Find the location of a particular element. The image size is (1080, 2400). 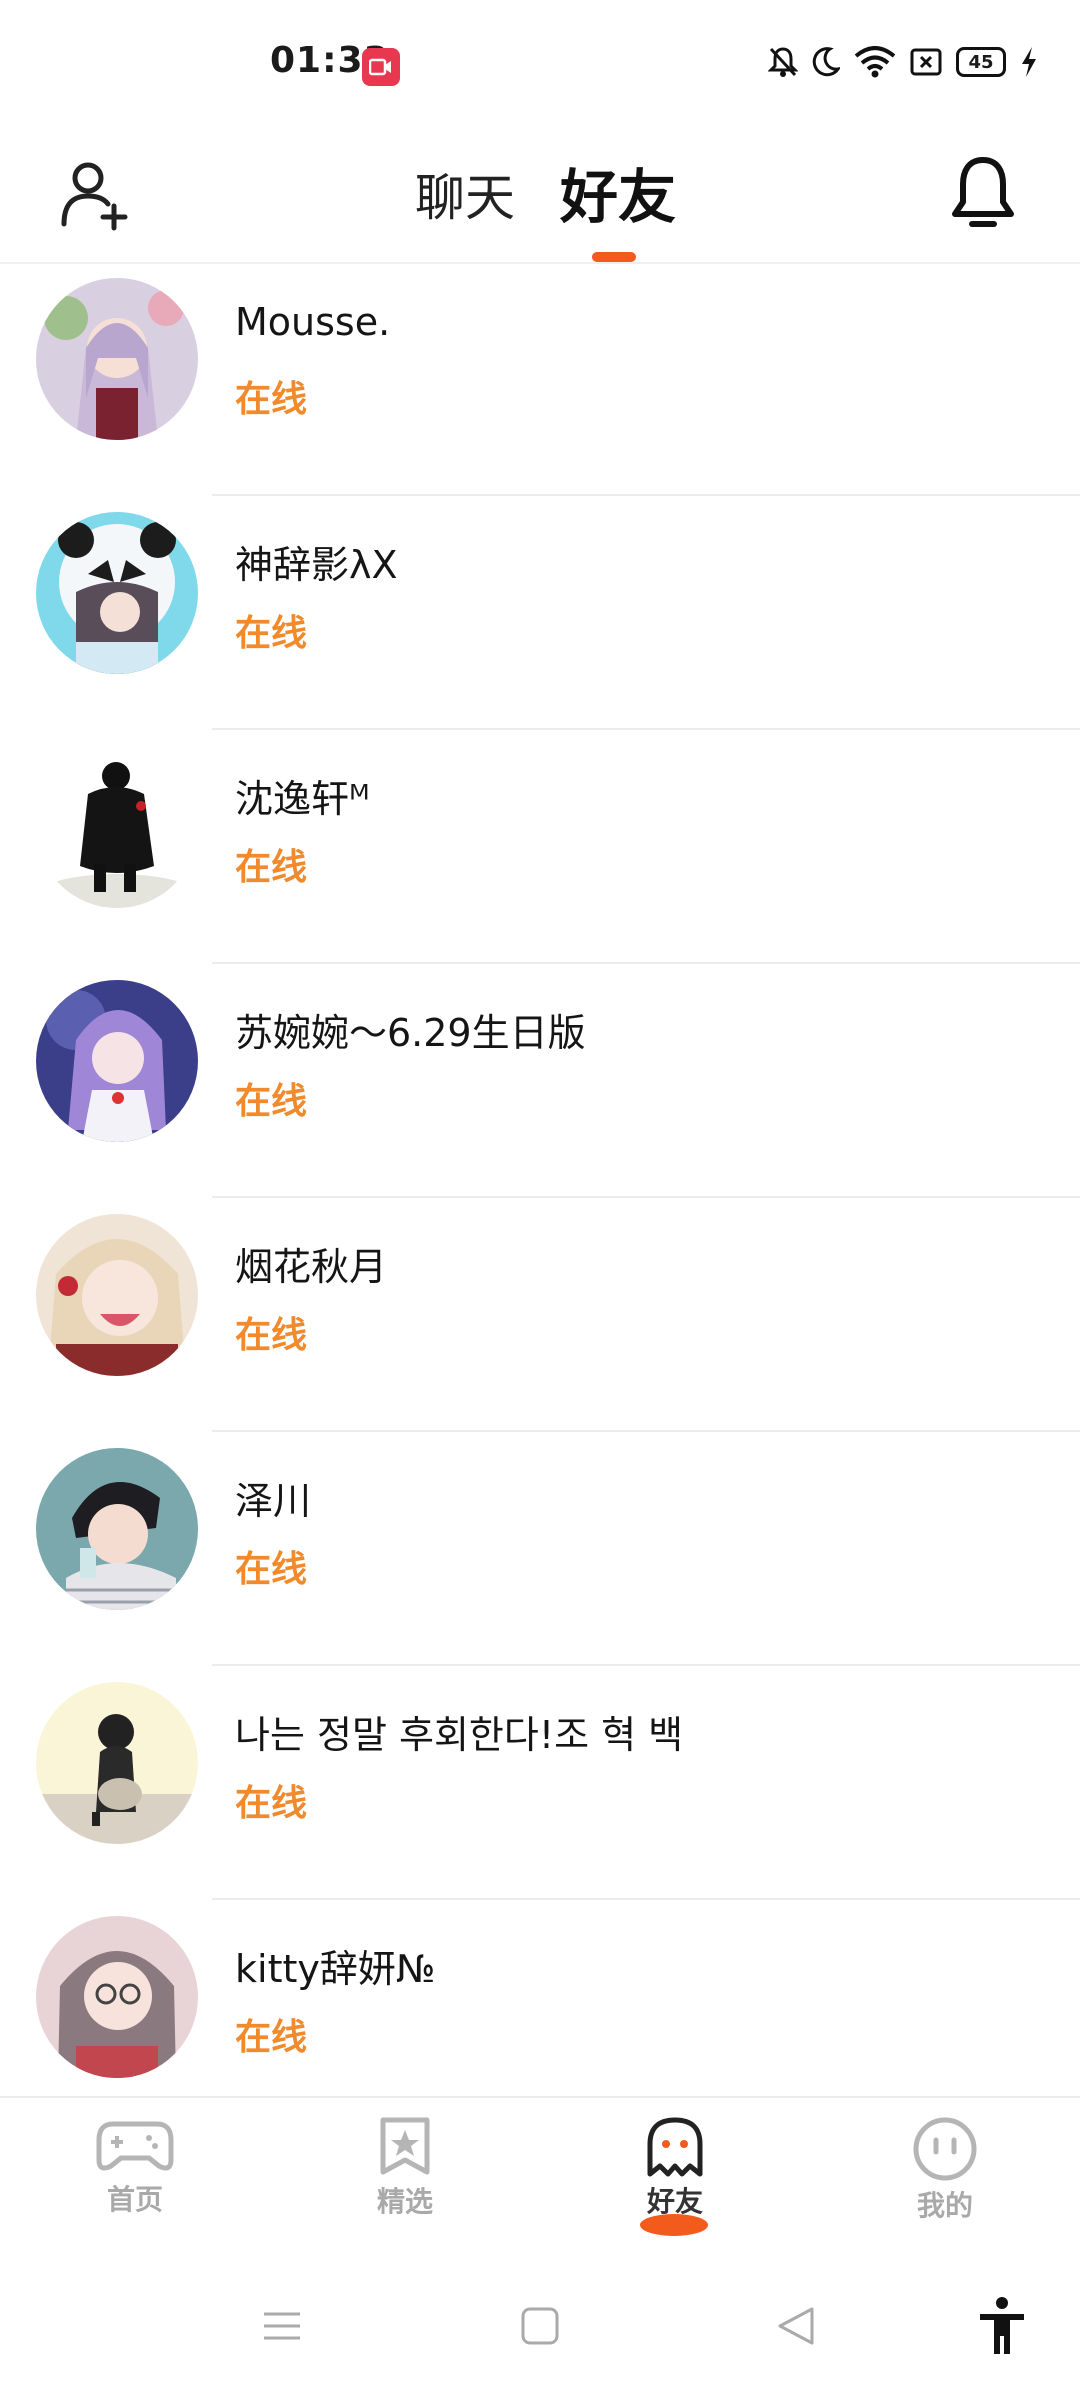

active-nav-indicator is located at coordinates (674, 2225).